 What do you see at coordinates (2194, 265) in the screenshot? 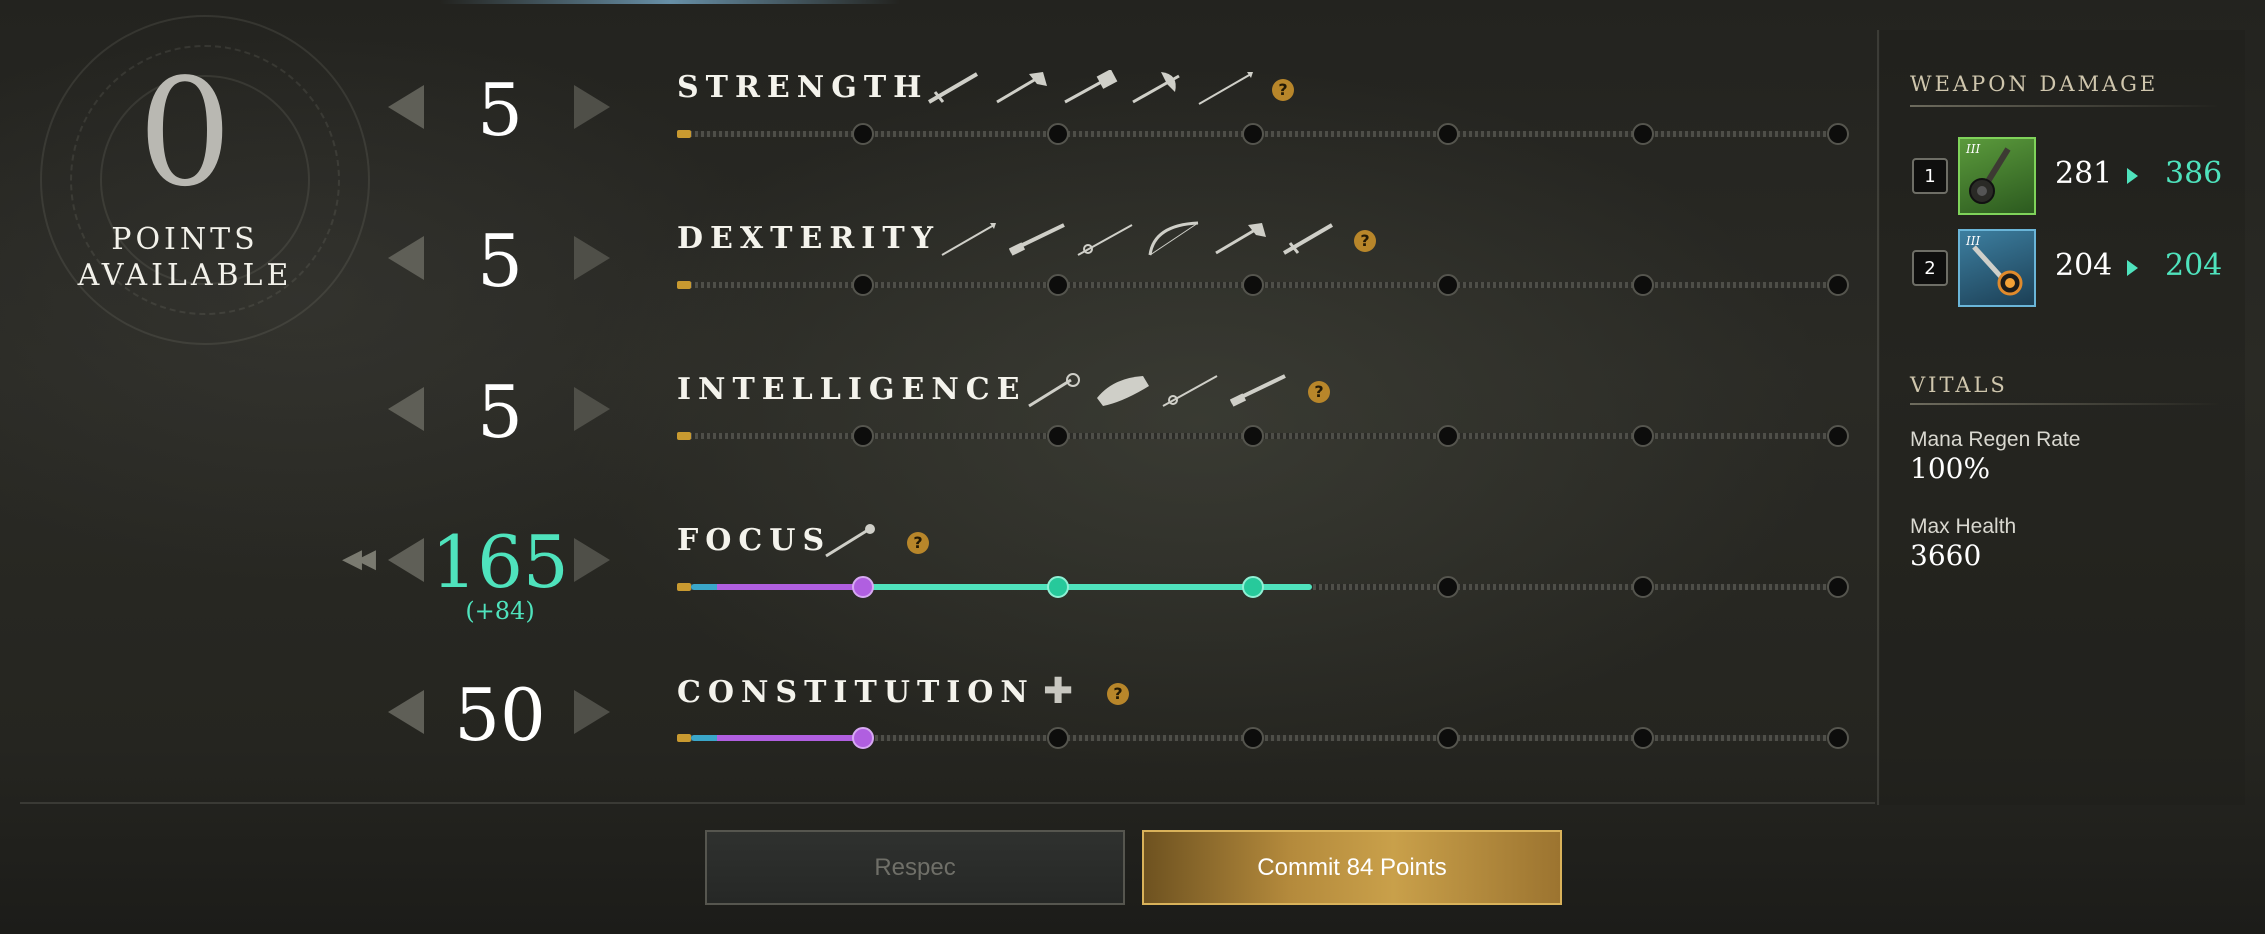
I see `weapon-2-new-damage: 204` at bounding box center [2194, 265].